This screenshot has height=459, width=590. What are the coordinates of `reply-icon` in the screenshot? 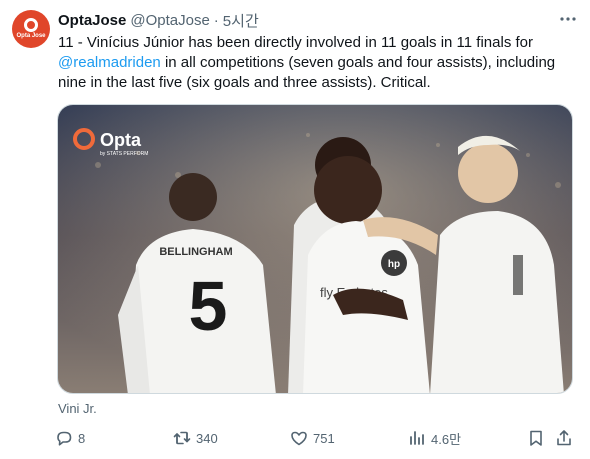 It's located at (64, 438).